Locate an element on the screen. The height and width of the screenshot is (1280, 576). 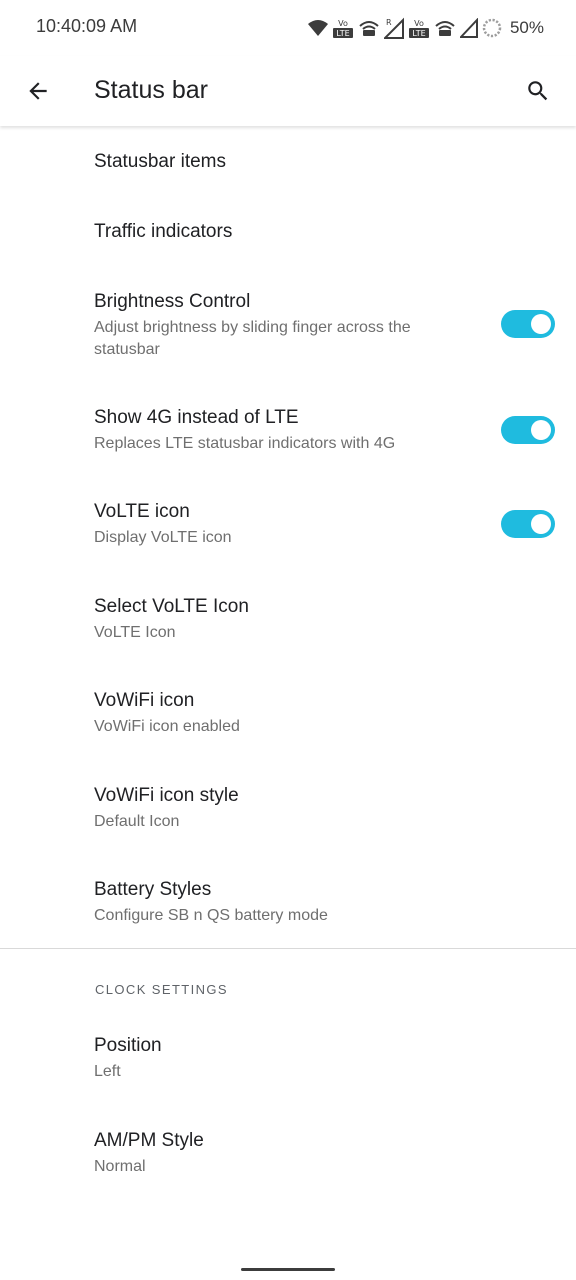
battery-ring-icon is located at coordinates (492, 28).